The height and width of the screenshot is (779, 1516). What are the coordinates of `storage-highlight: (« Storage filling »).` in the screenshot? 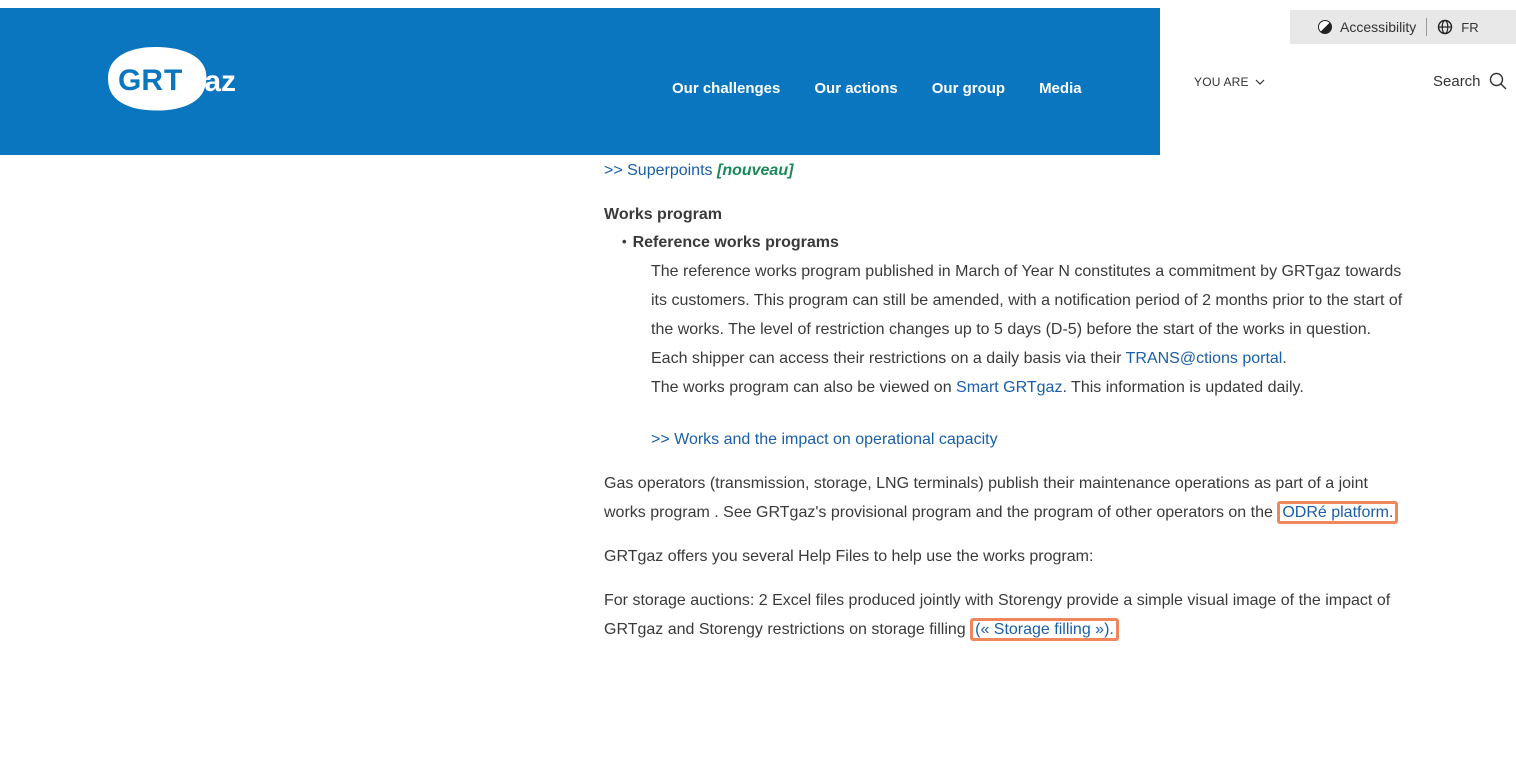 It's located at (1044, 629).